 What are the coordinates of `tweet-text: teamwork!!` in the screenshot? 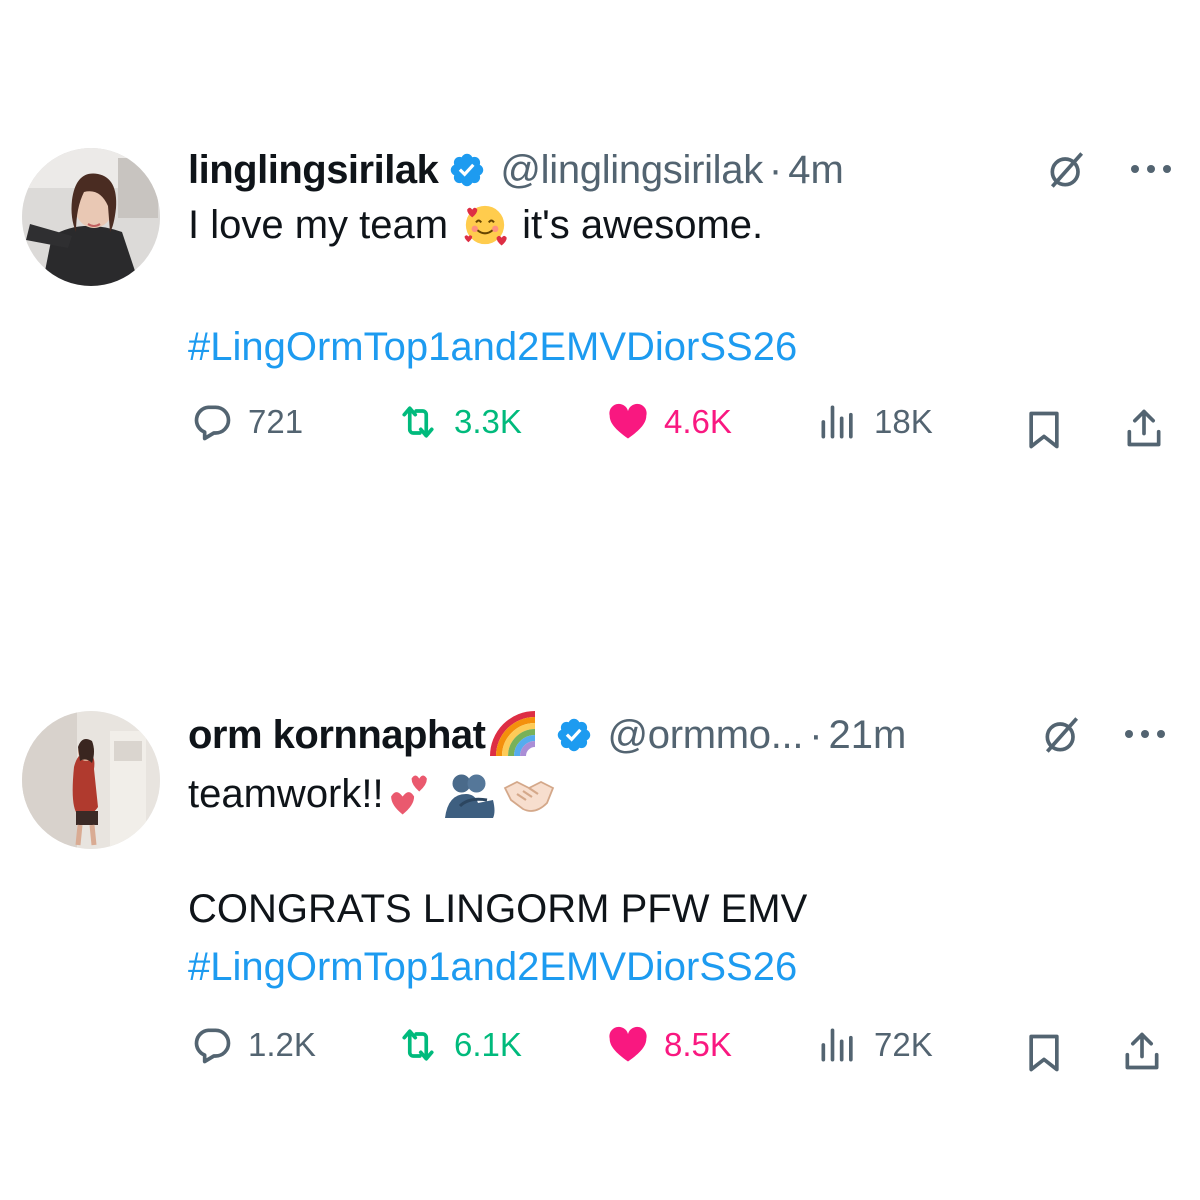 It's located at (372, 794).